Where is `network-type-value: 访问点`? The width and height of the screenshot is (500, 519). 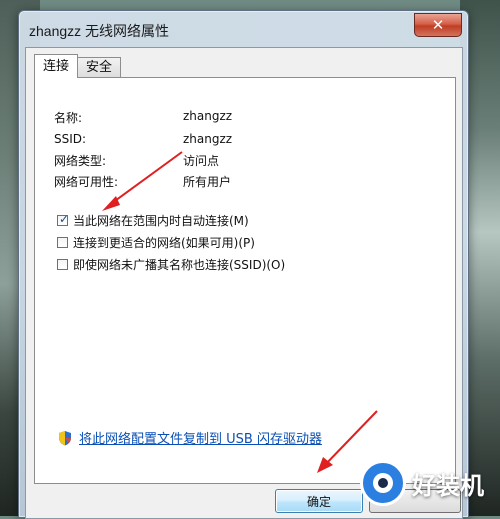 network-type-value: 访问点 is located at coordinates (201, 161).